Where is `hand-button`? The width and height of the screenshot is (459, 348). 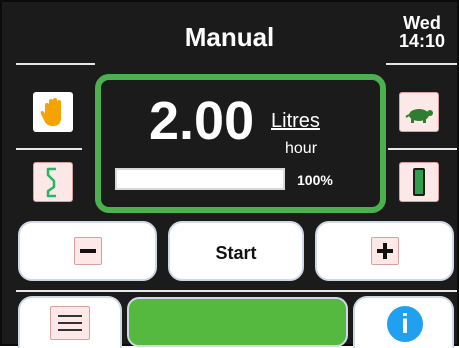 hand-button is located at coordinates (53, 112).